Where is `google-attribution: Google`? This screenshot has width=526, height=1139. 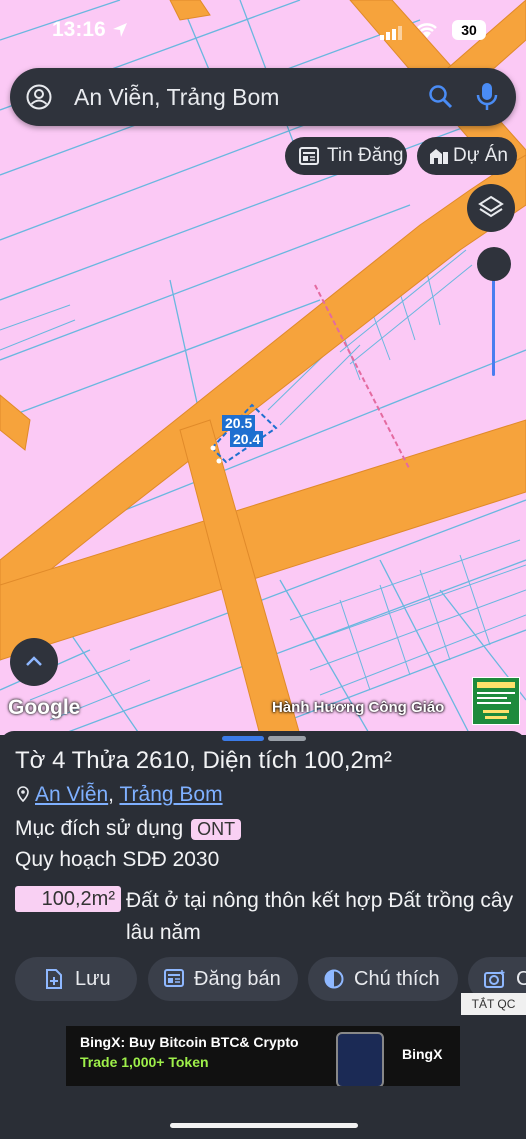
google-attribution: Google is located at coordinates (44, 707).